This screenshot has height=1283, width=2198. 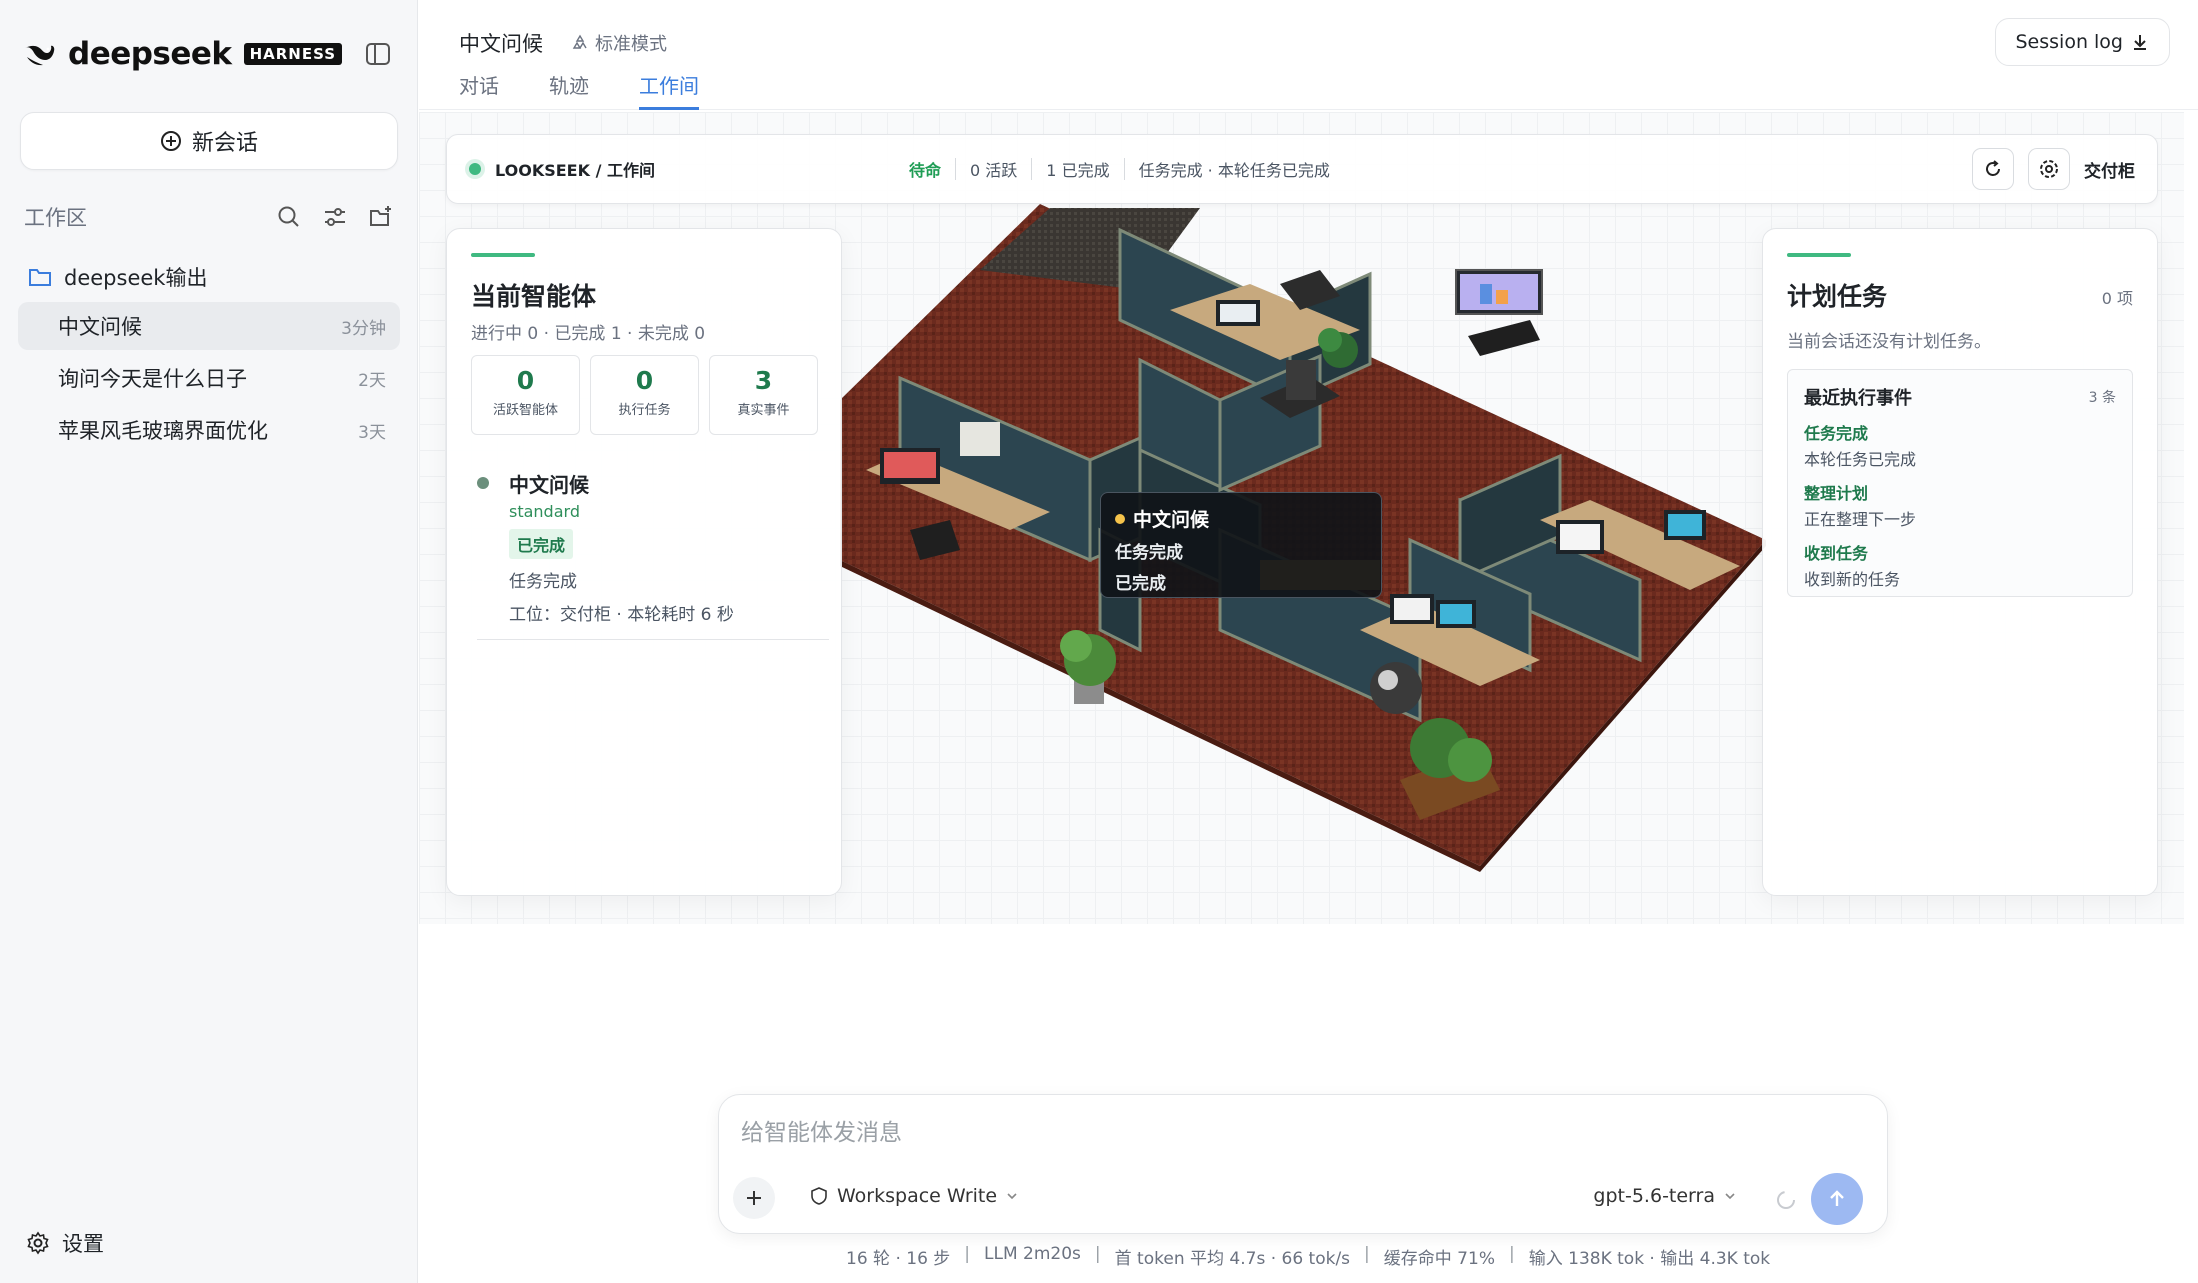 What do you see at coordinates (1852, 579) in the screenshot?
I see `event-detail: 收到新的任务` at bounding box center [1852, 579].